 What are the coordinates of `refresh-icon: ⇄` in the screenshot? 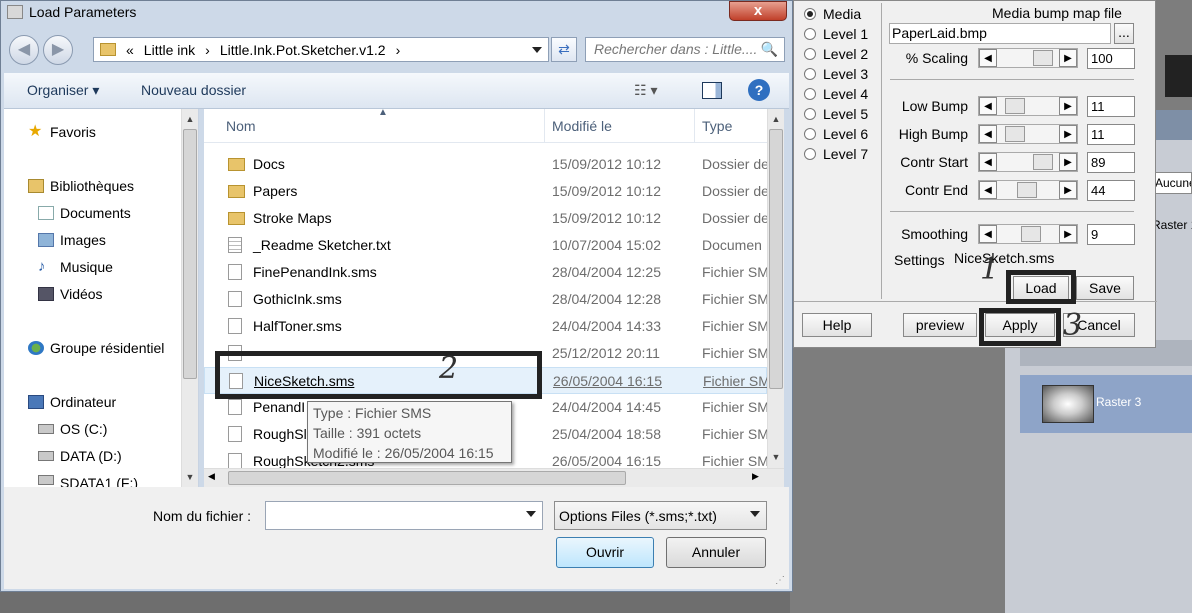 It's located at (564, 49).